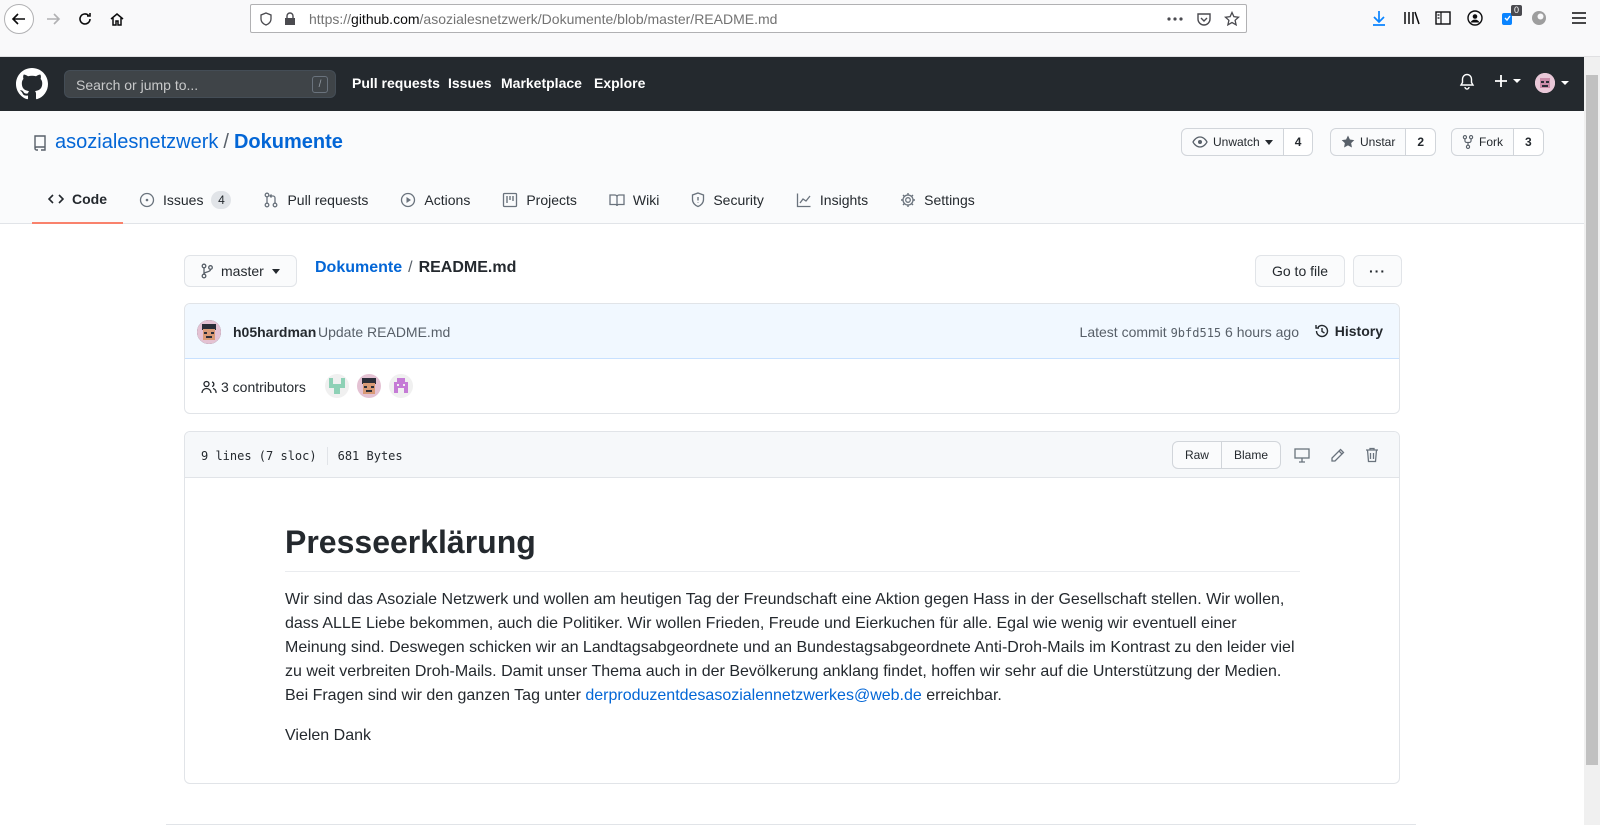 The width and height of the screenshot is (1600, 825). I want to click on nav-issues: Issues, so click(470, 83).